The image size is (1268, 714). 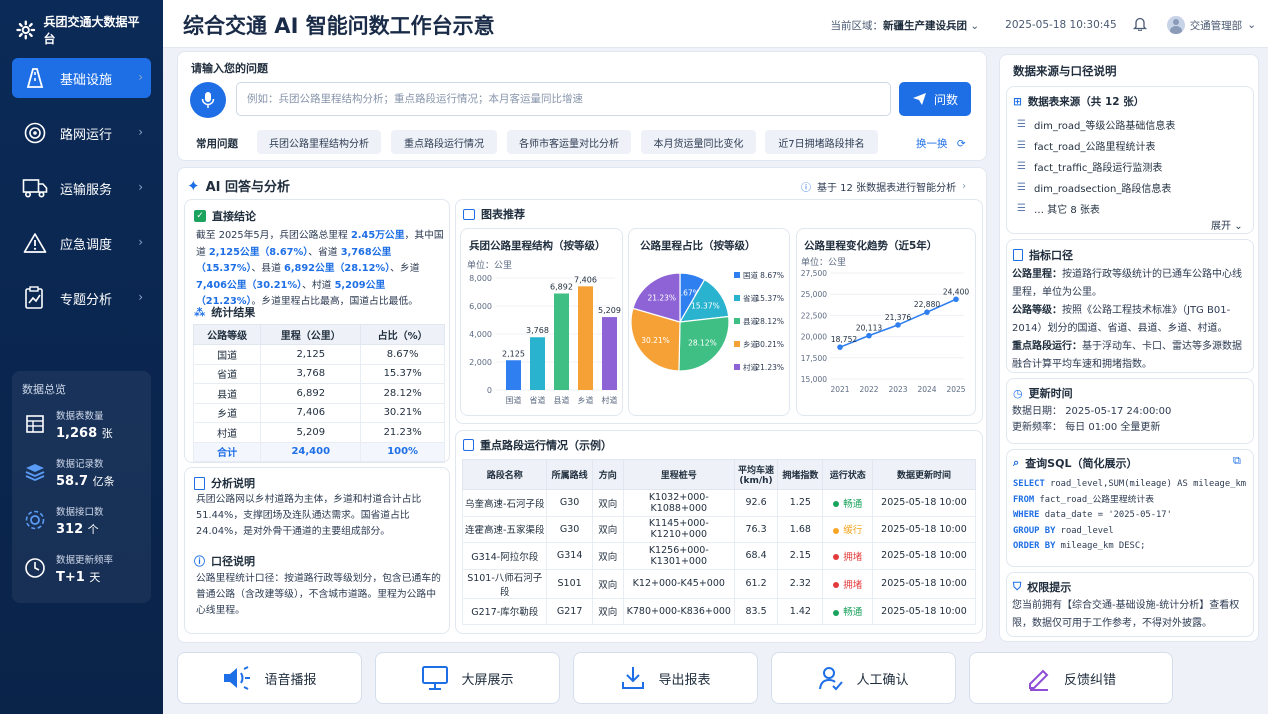 I want to click on user-menu: 交通管理部 ⌄, so click(x=1211, y=25).